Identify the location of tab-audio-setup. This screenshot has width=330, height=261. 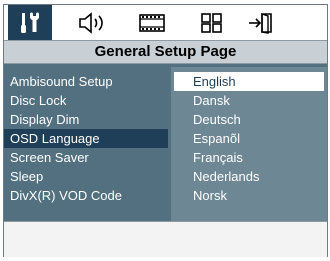
(92, 22).